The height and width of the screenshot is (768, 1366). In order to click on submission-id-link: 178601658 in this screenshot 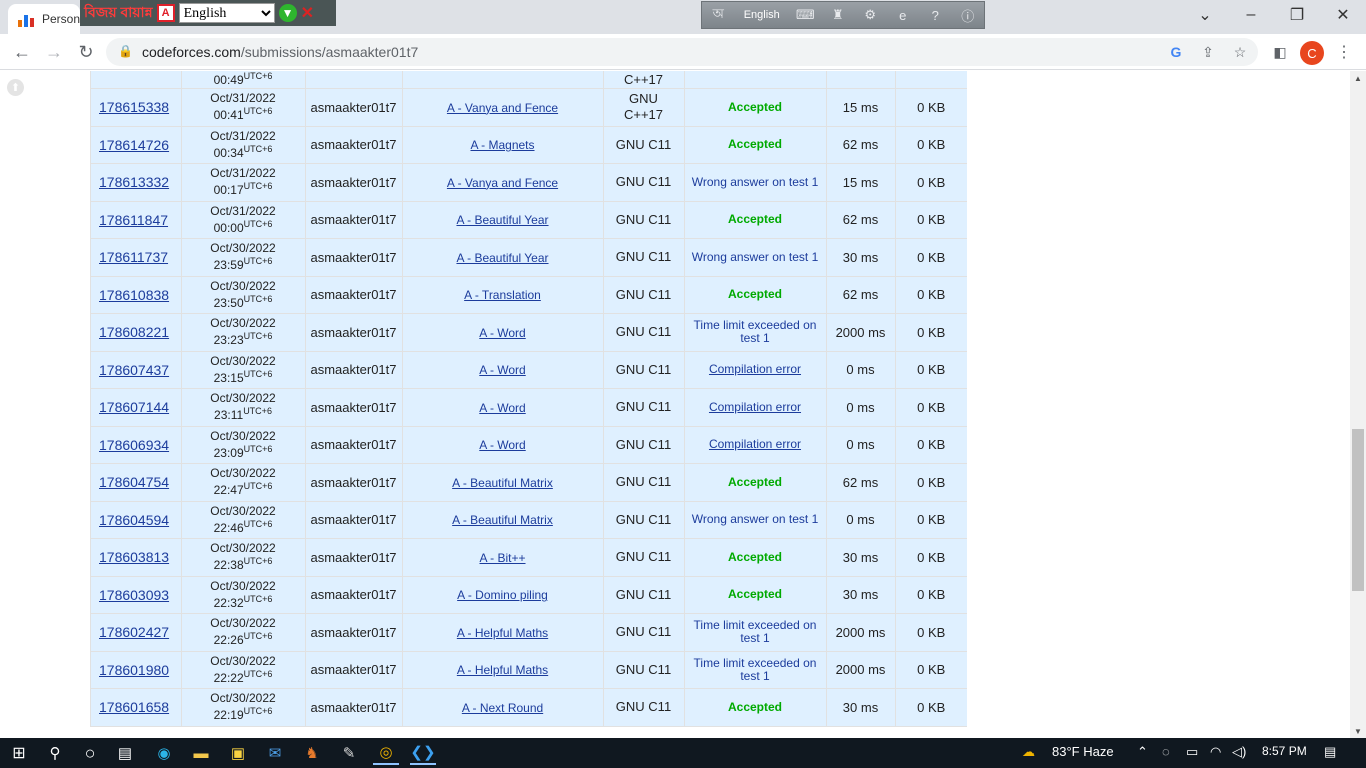, I will do `click(134, 707)`.